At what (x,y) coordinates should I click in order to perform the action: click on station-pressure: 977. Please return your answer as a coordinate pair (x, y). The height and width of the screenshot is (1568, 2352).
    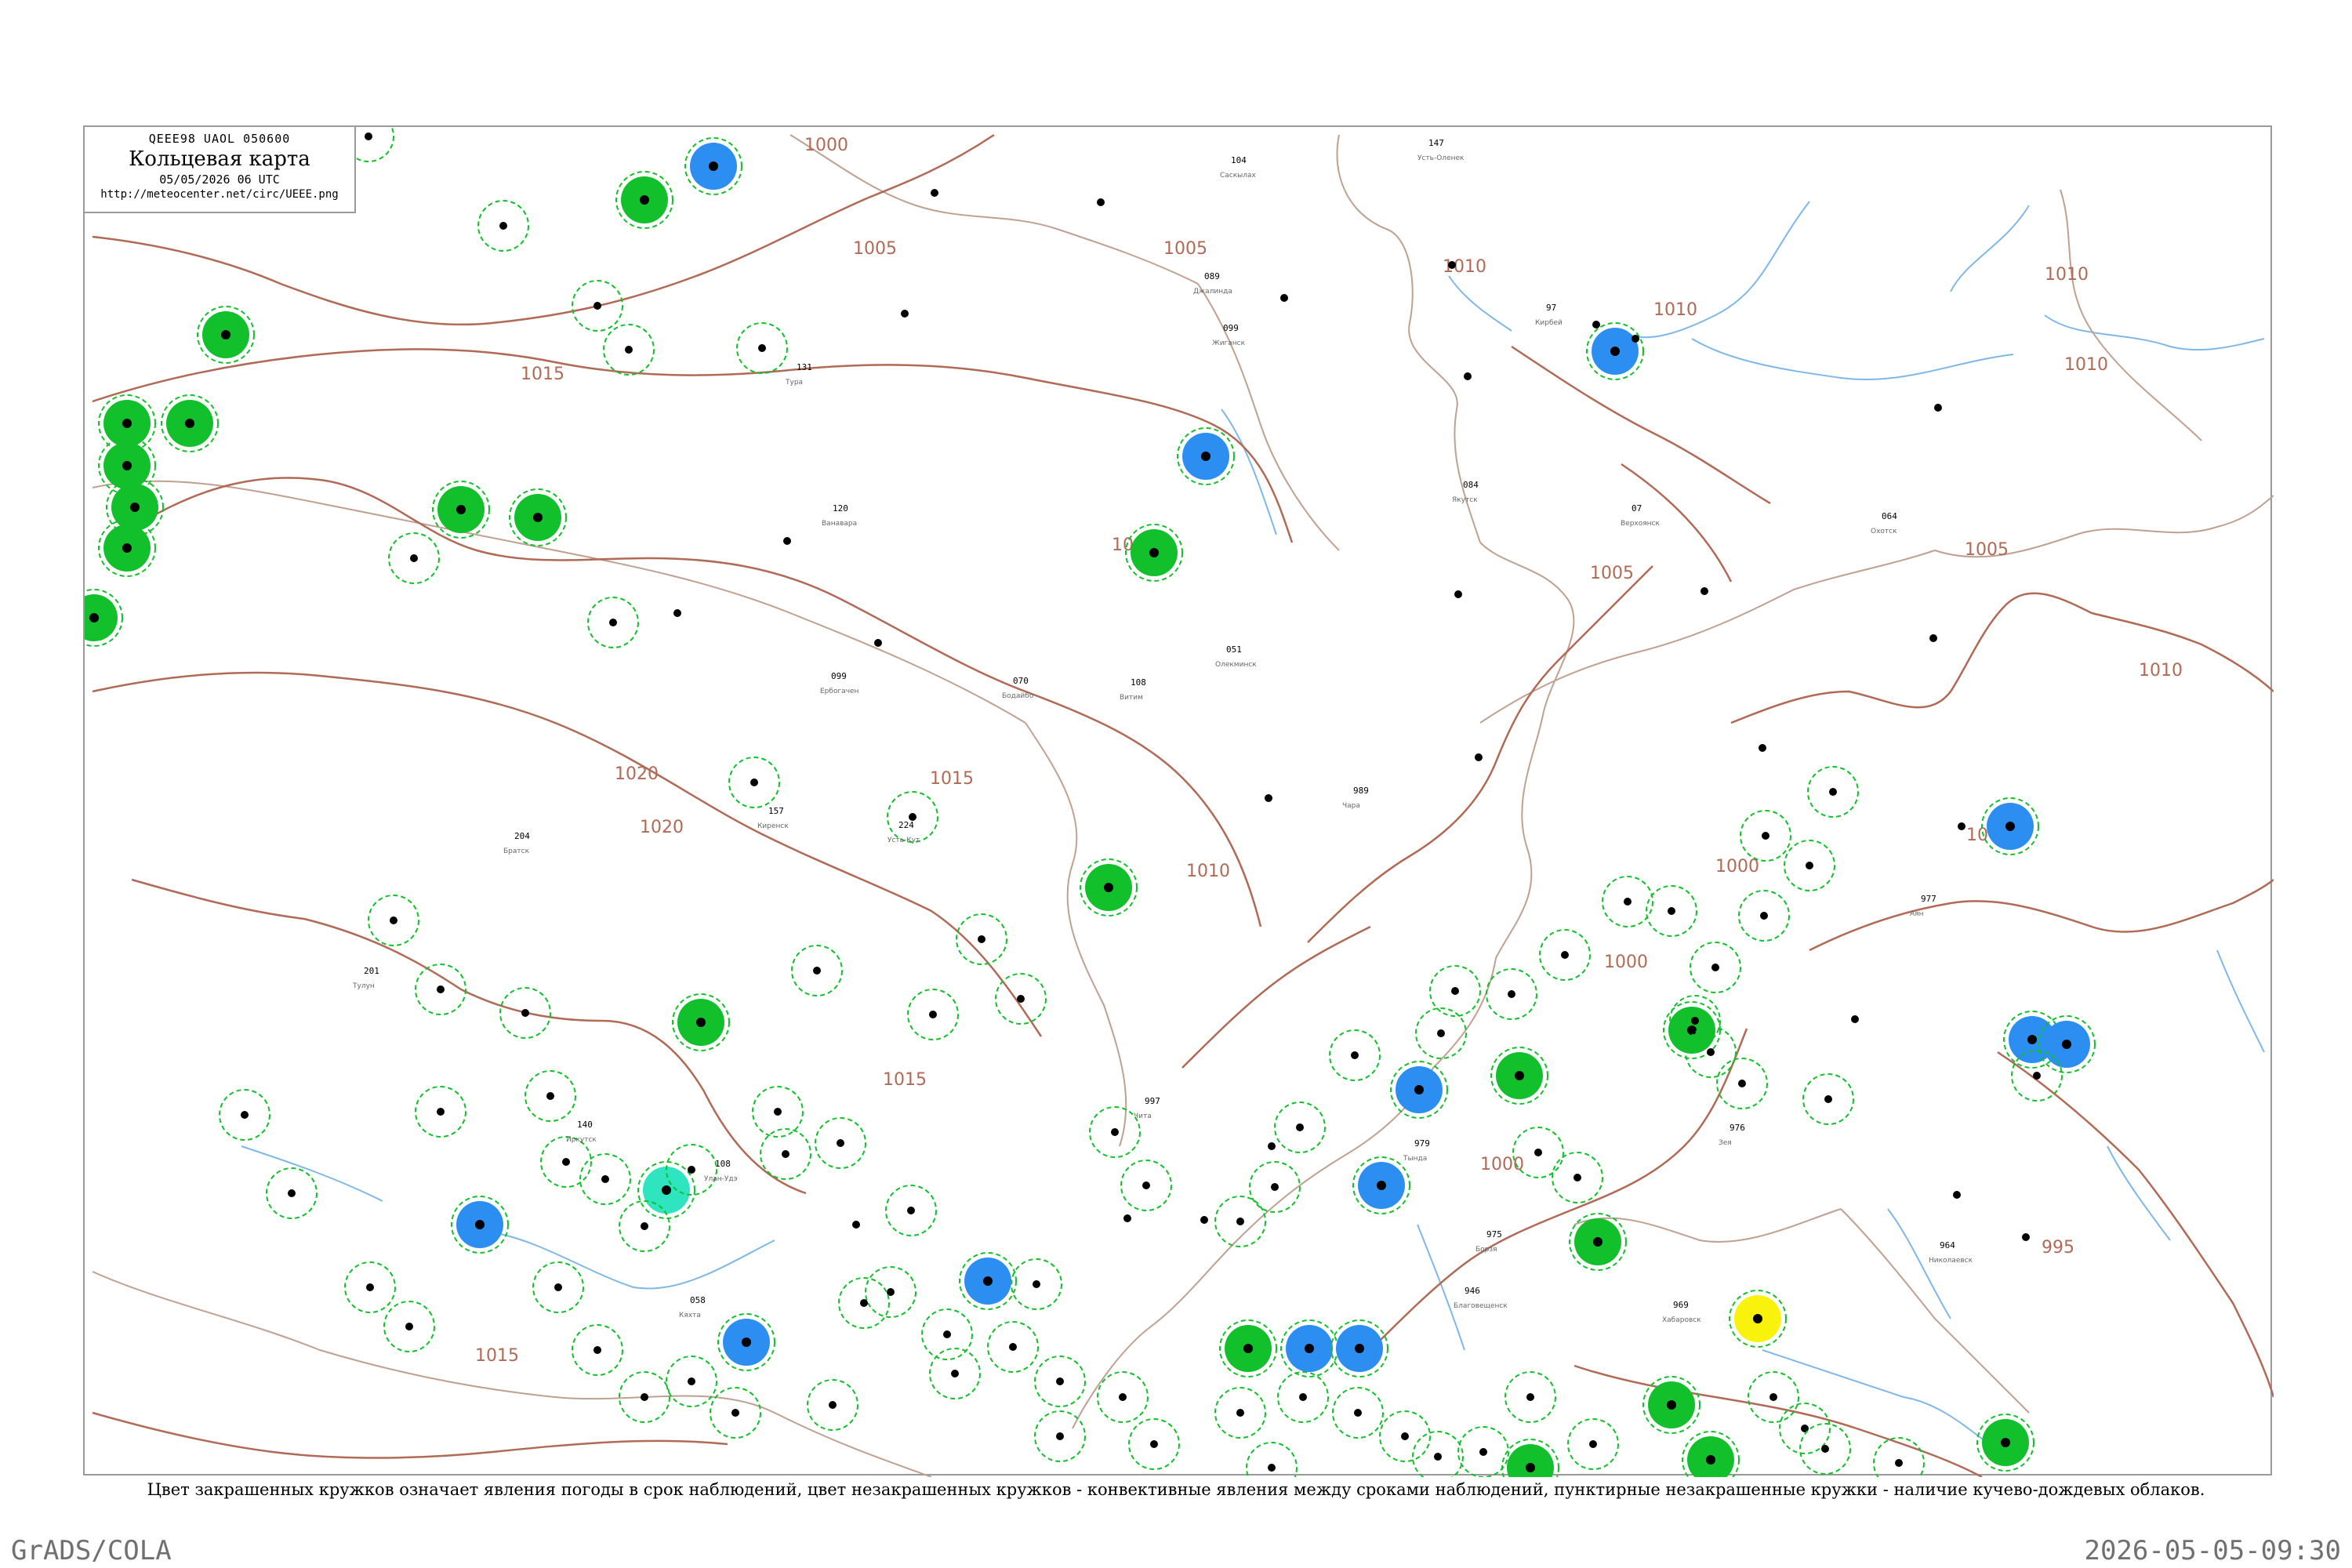
    Looking at the image, I should click on (1928, 899).